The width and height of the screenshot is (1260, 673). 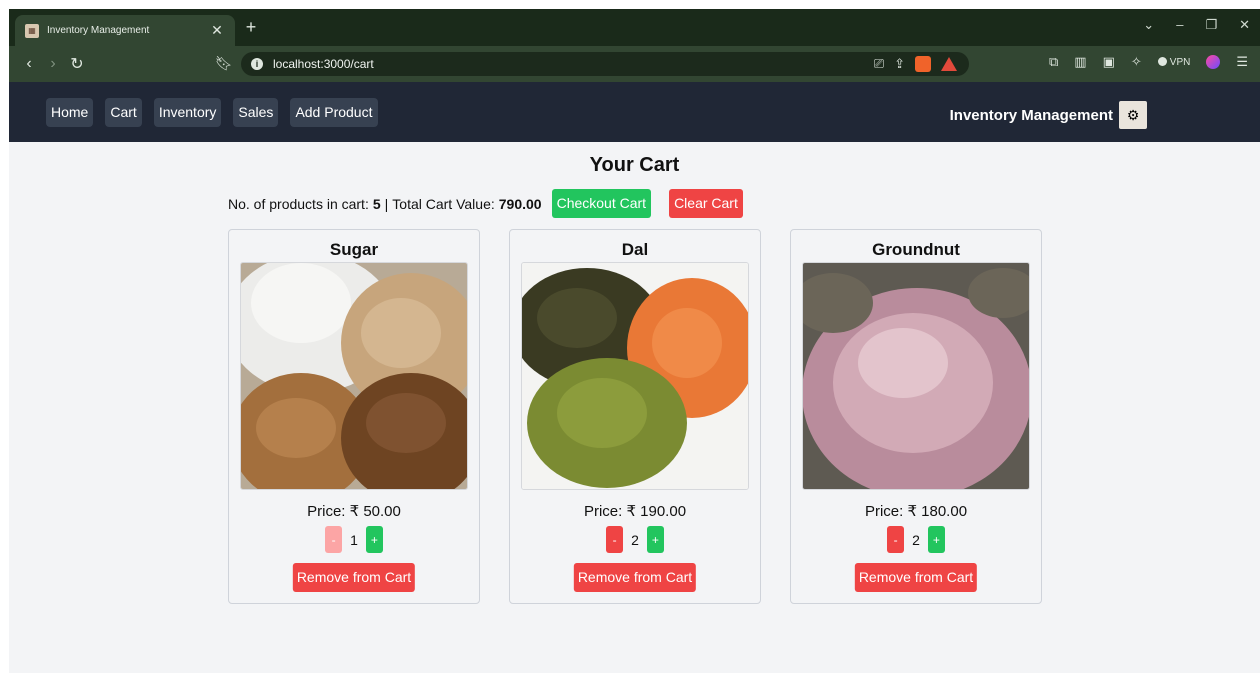 What do you see at coordinates (605, 64) in the screenshot?
I see `address-bar: i localhost:3000/cart ⎚ ⇪` at bounding box center [605, 64].